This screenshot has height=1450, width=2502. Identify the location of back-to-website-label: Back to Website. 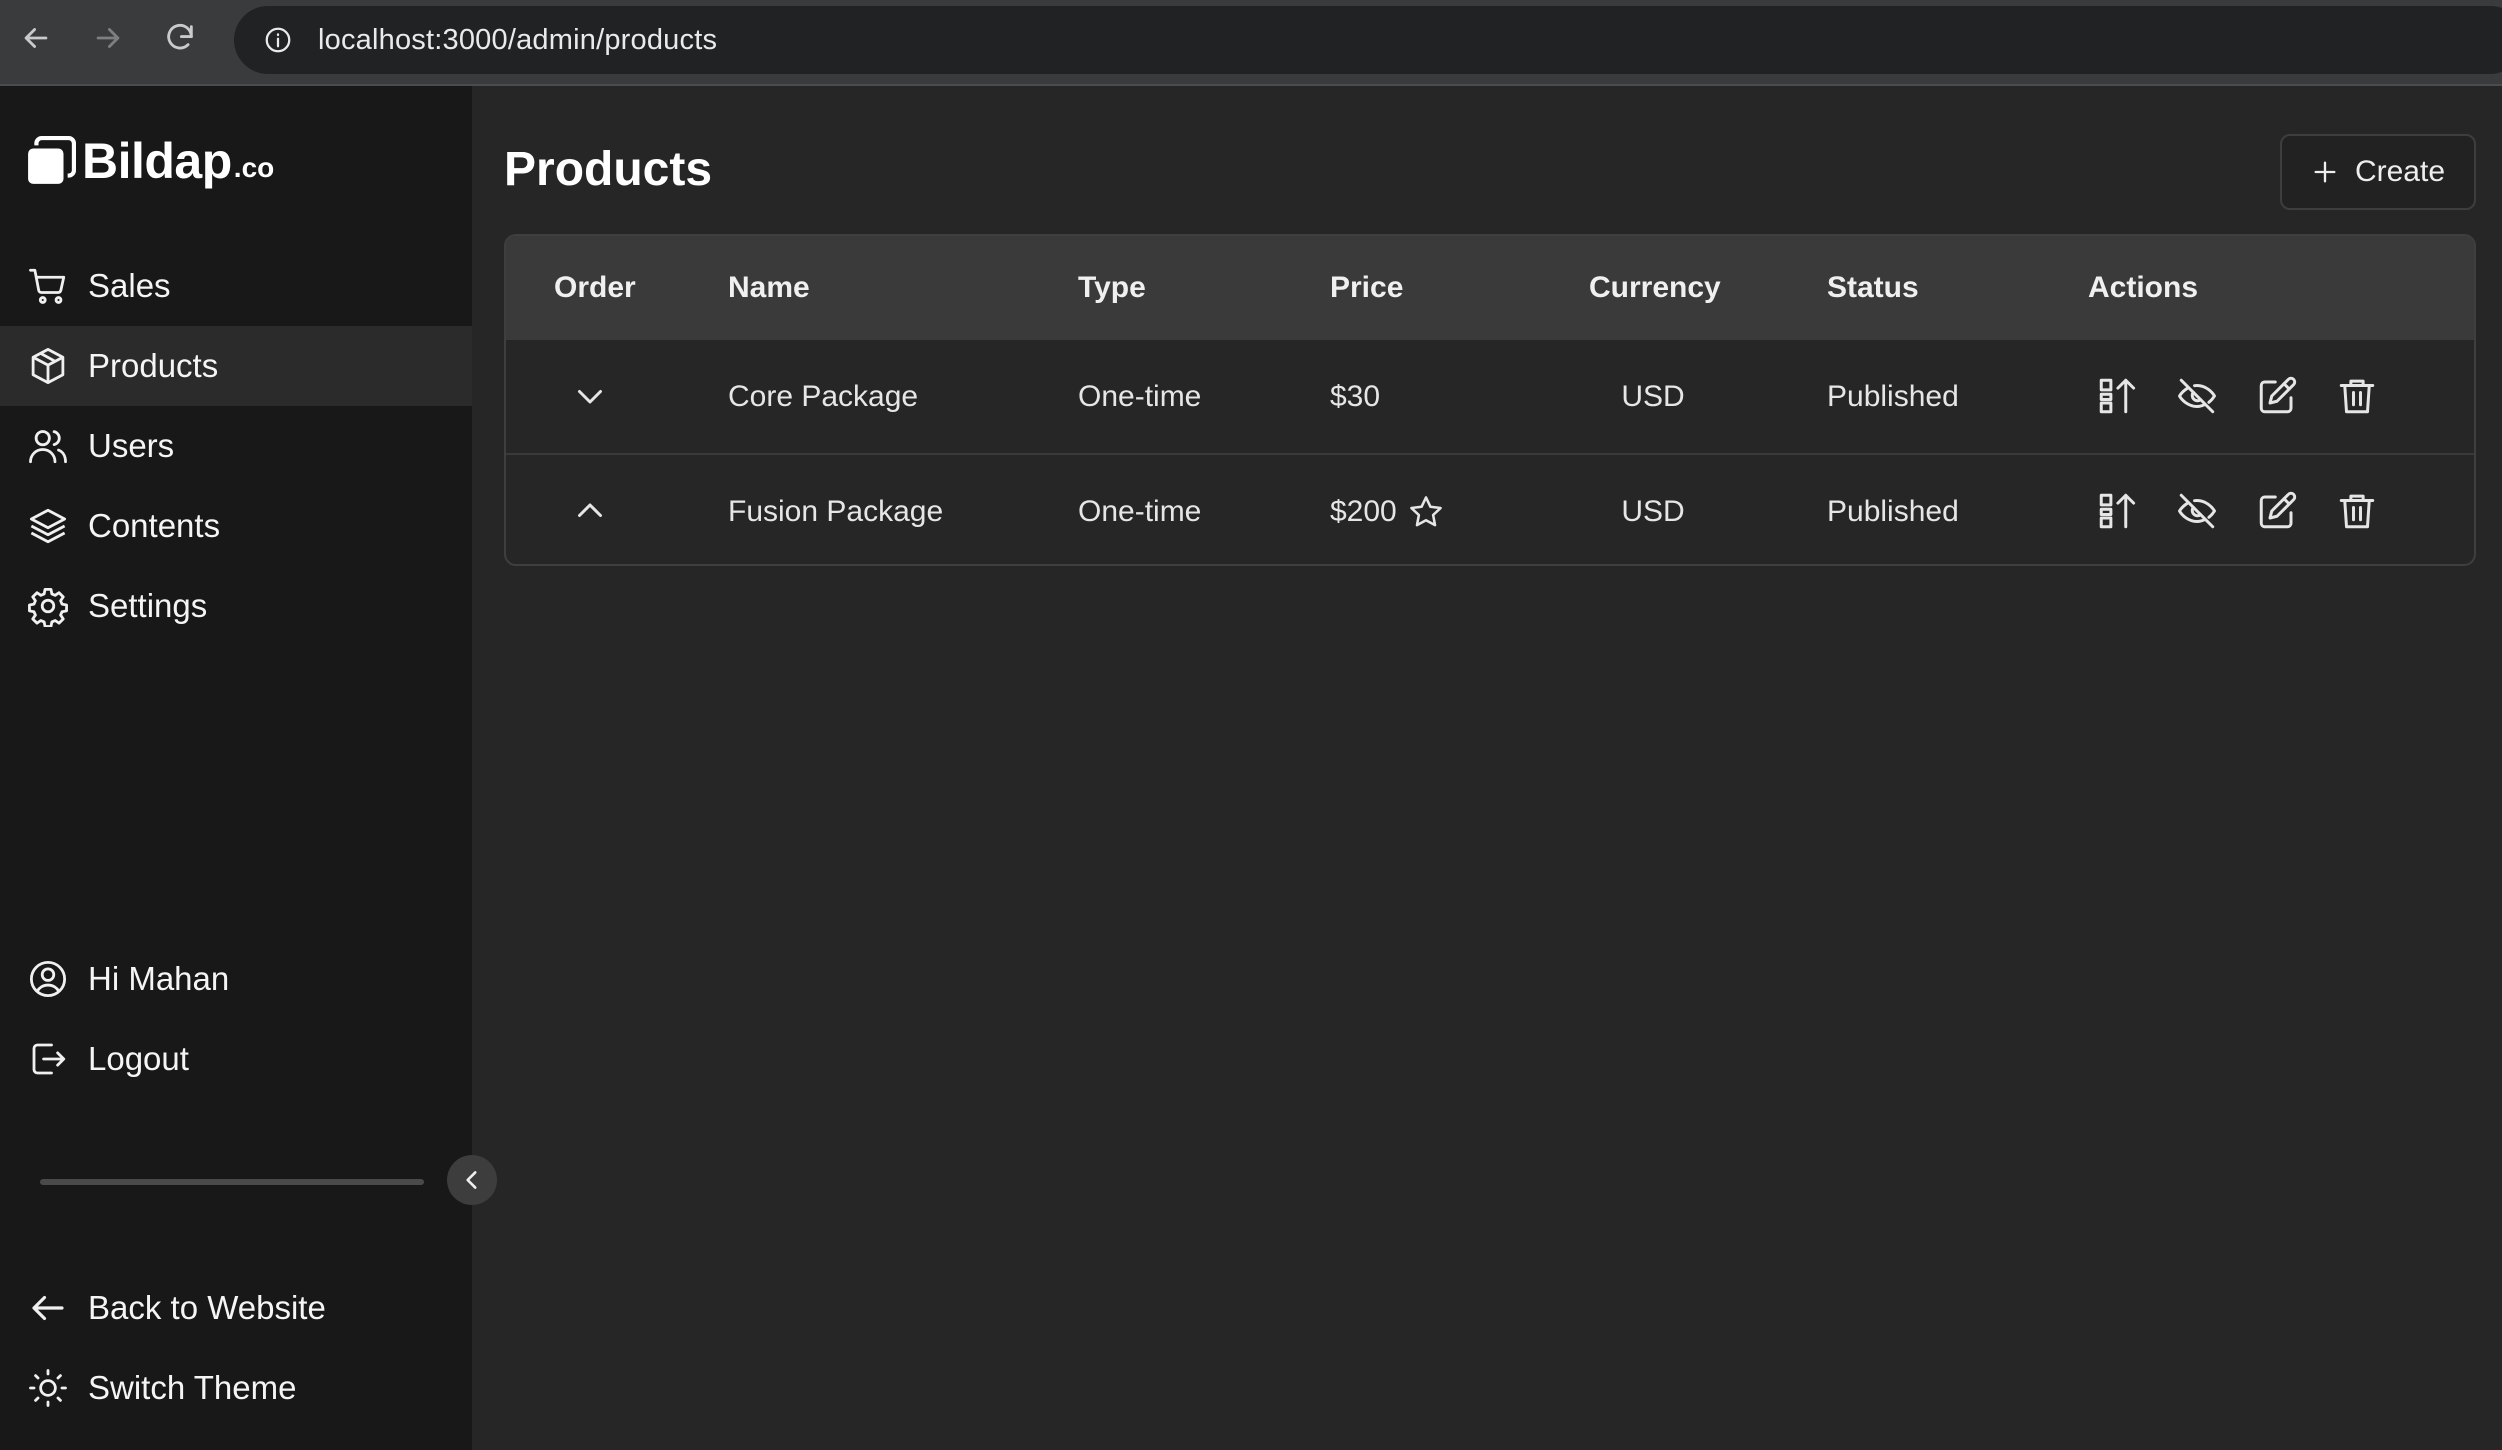
(207, 1307).